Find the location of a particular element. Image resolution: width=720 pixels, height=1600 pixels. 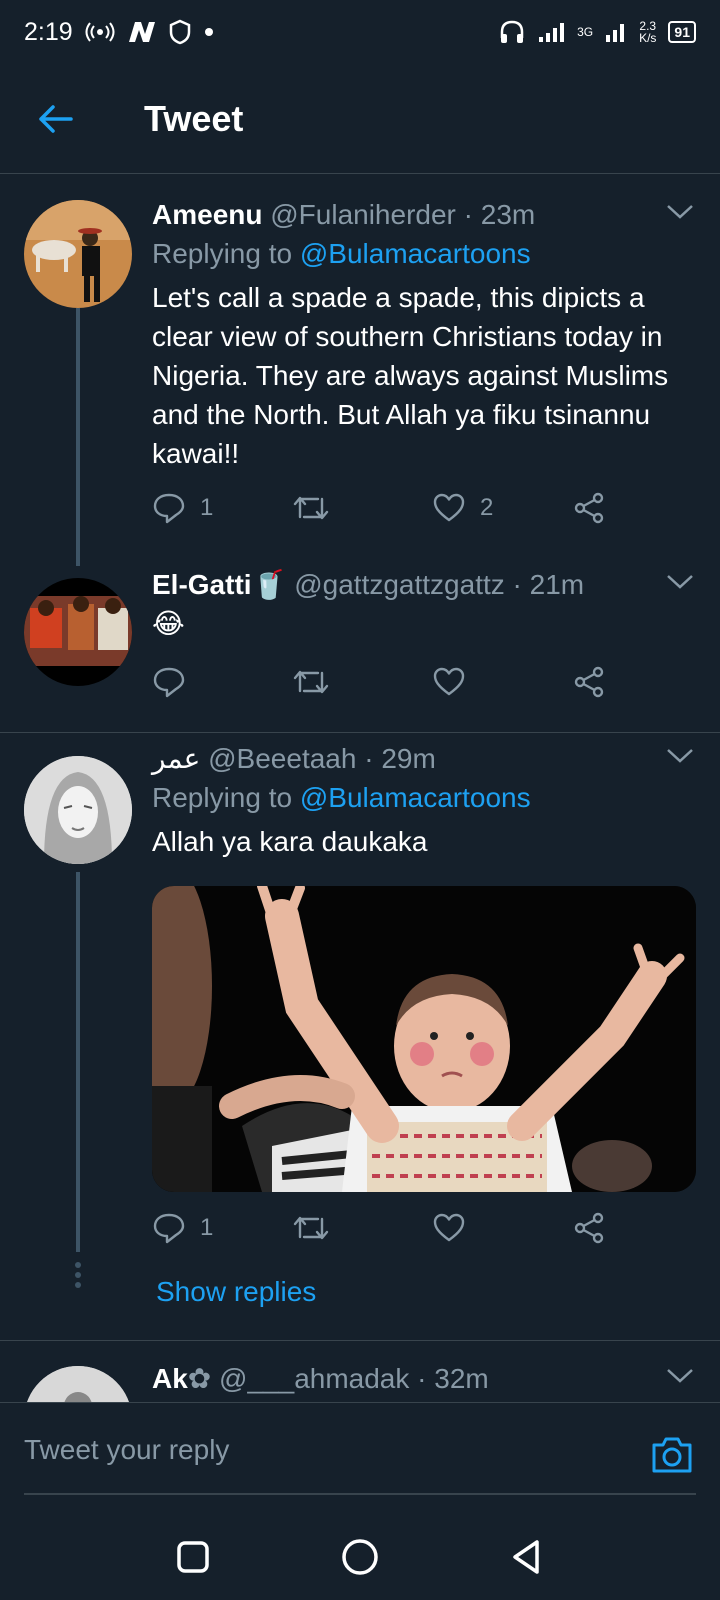

back-arrow-icon is located at coordinates (56, 118).